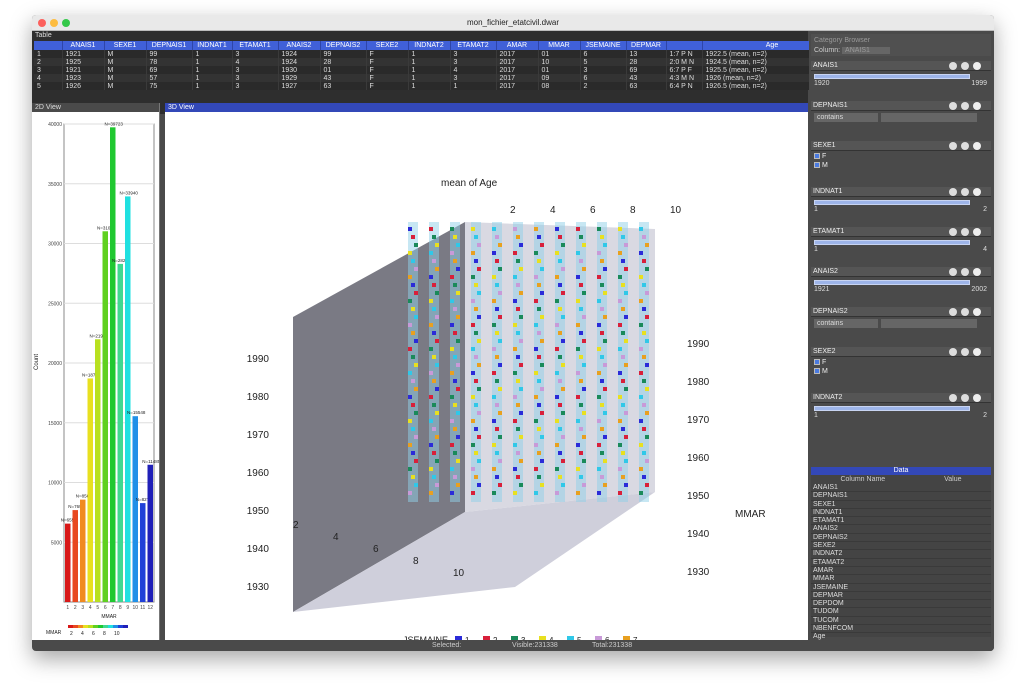  What do you see at coordinates (255, 45) in the screenshot?
I see `table-header-etamat1: ETAMAT1` at bounding box center [255, 45].